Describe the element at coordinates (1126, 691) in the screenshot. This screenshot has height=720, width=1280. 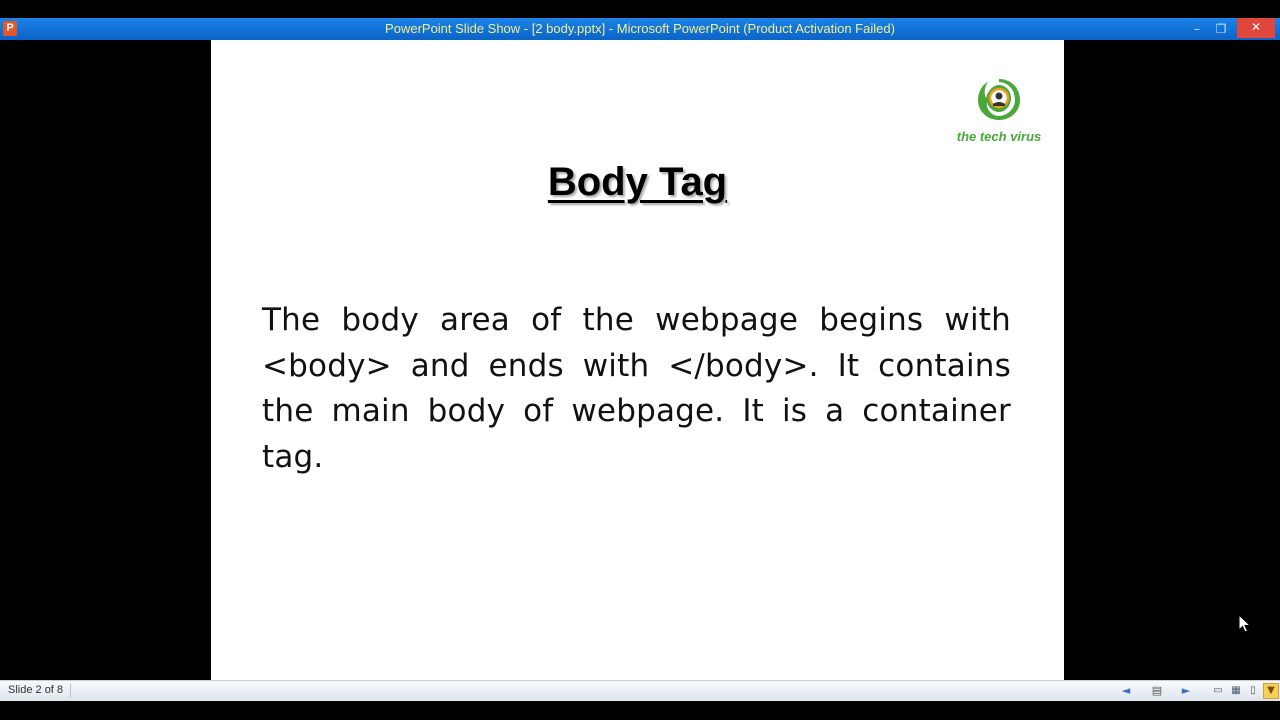
I see `previous-slide-button: ◄` at that location.